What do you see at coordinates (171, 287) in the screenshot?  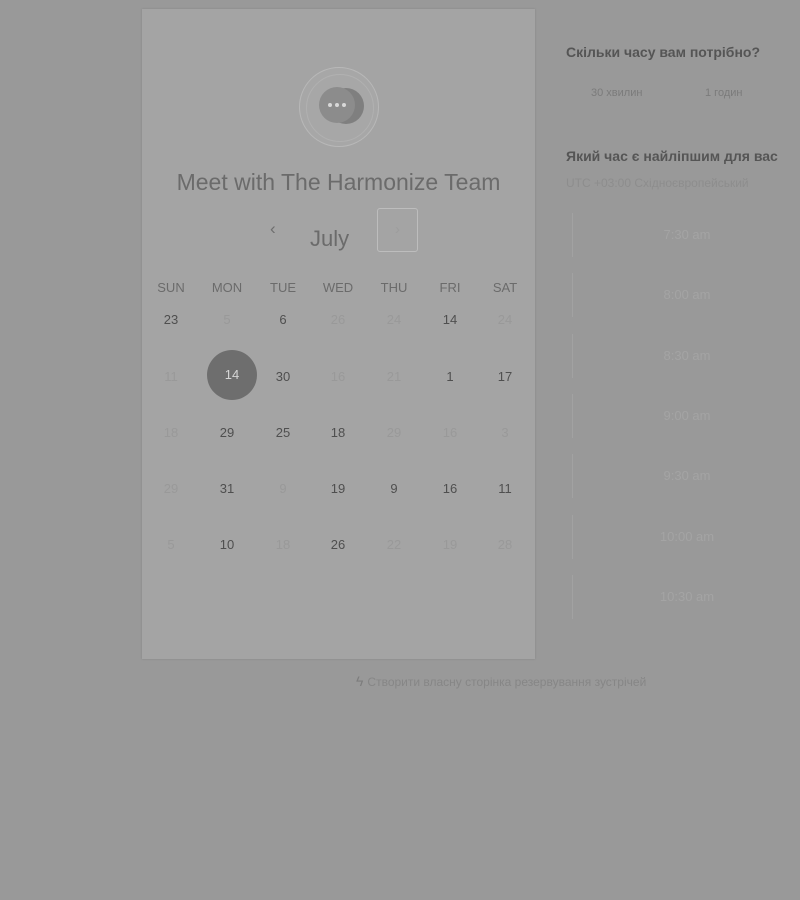 I see `weekday-sun: SUN` at bounding box center [171, 287].